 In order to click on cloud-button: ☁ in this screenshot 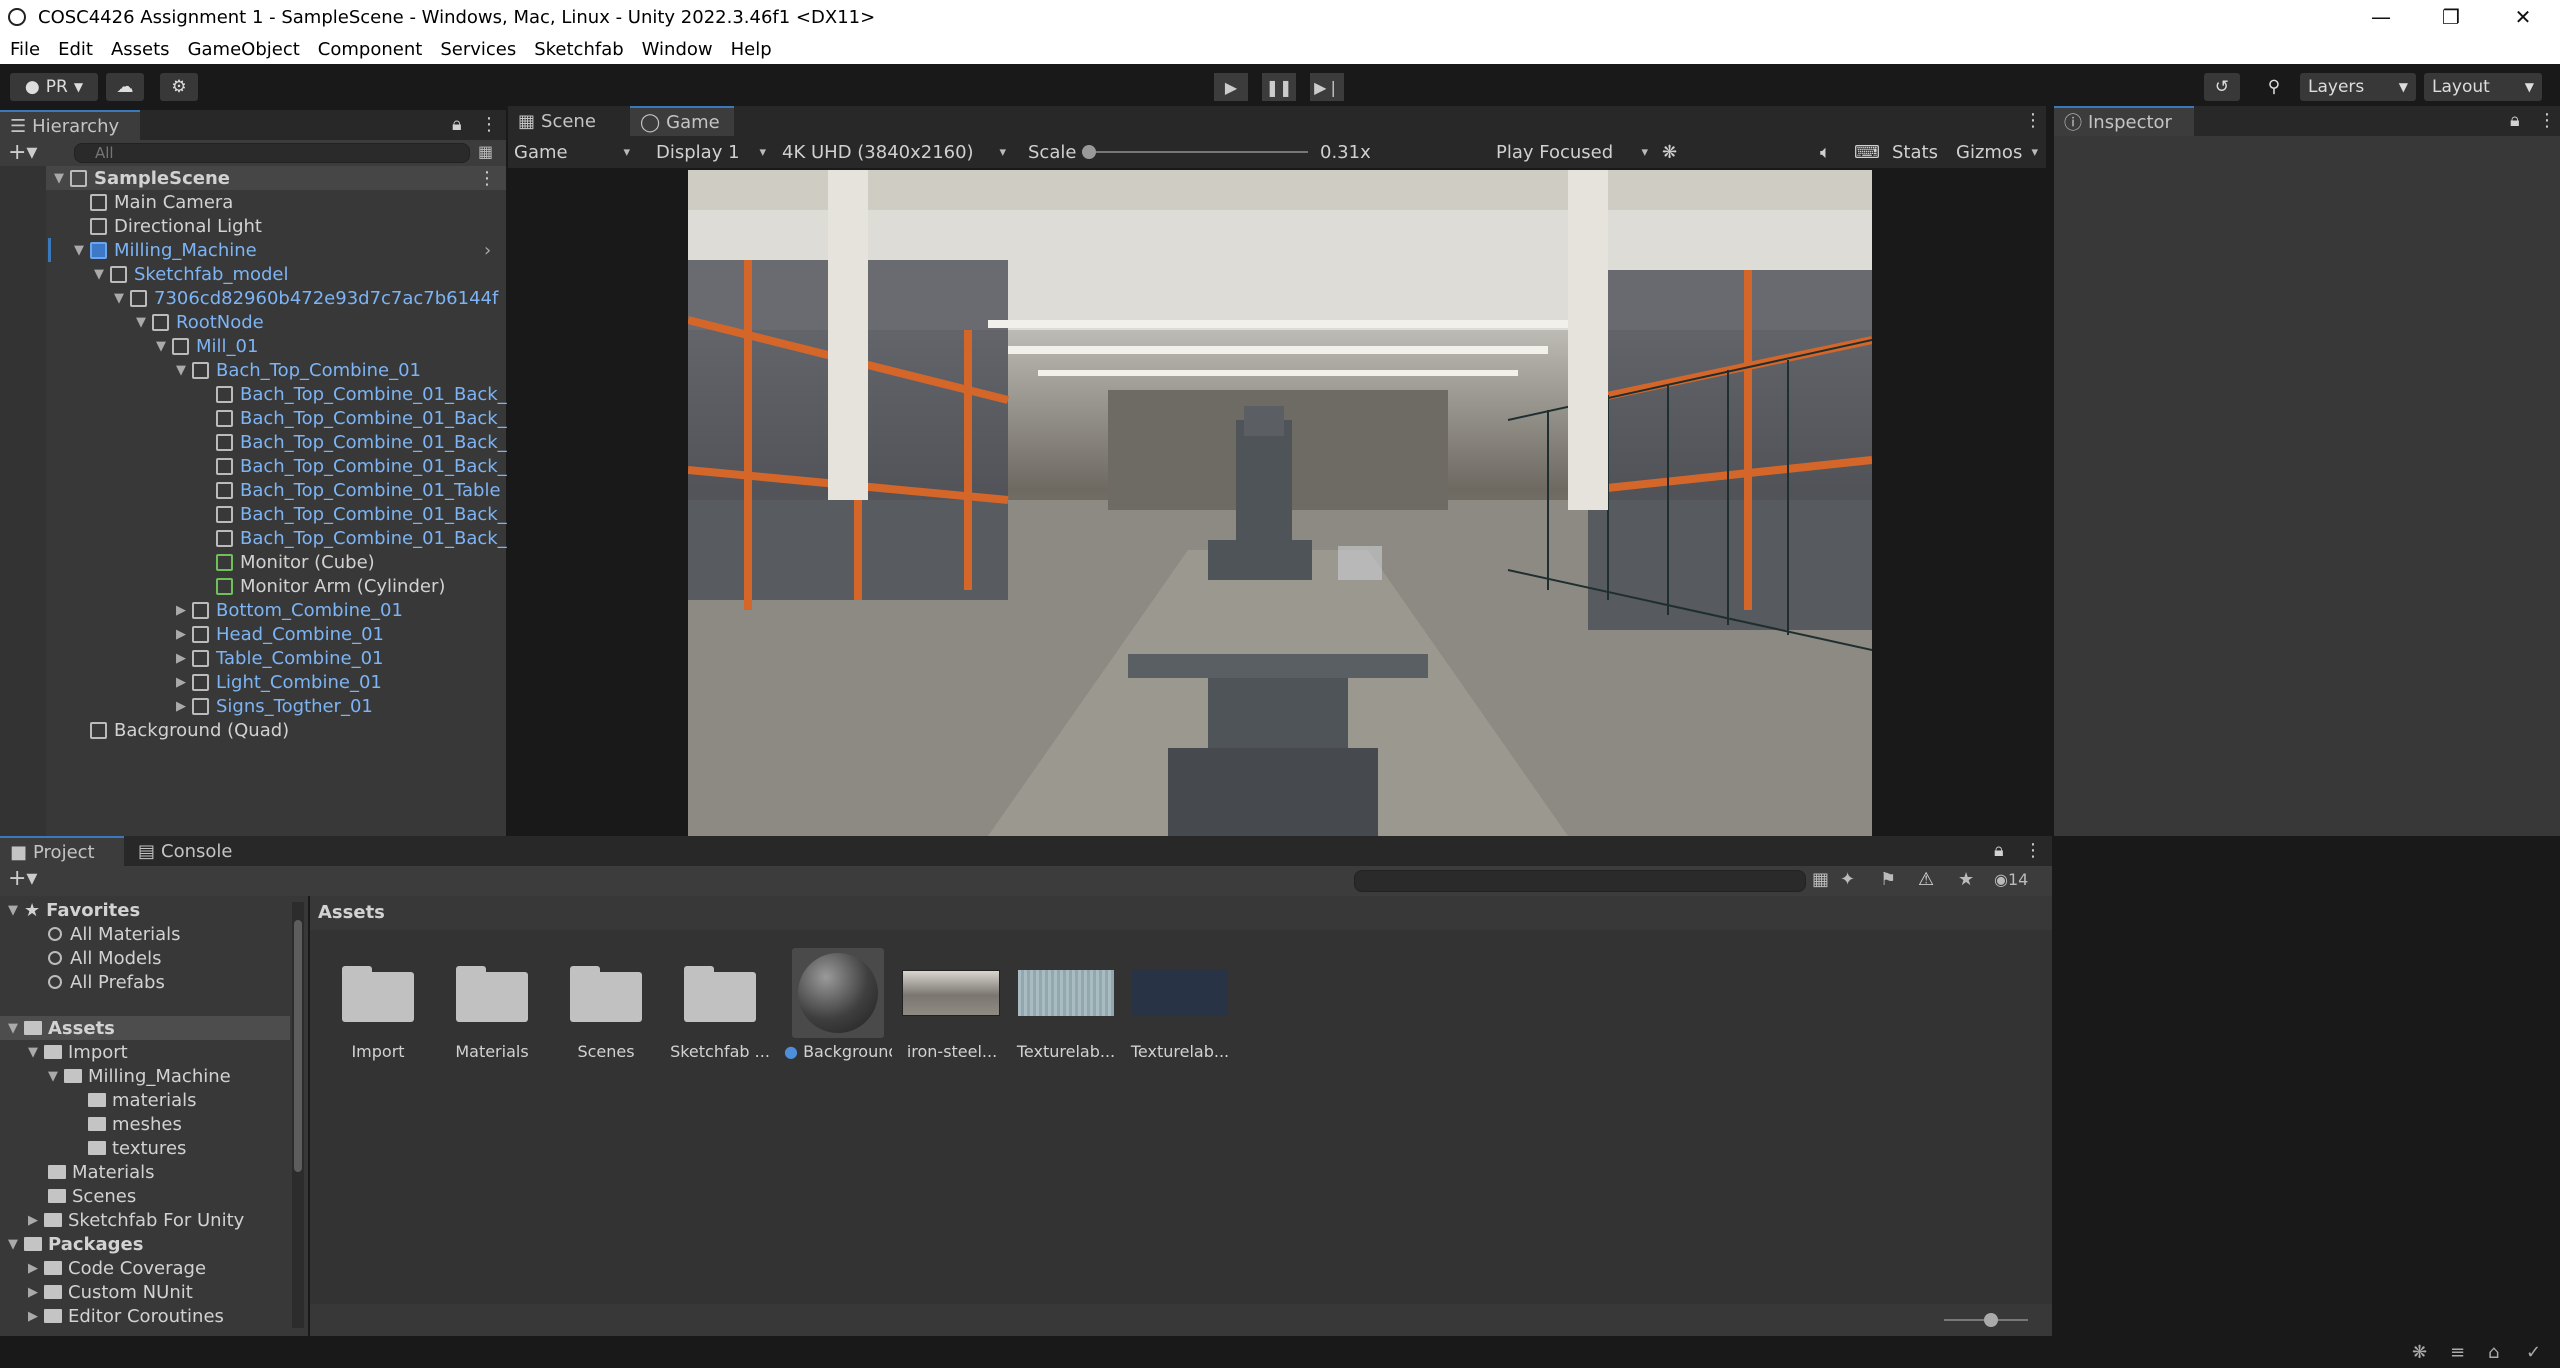, I will do `click(125, 87)`.